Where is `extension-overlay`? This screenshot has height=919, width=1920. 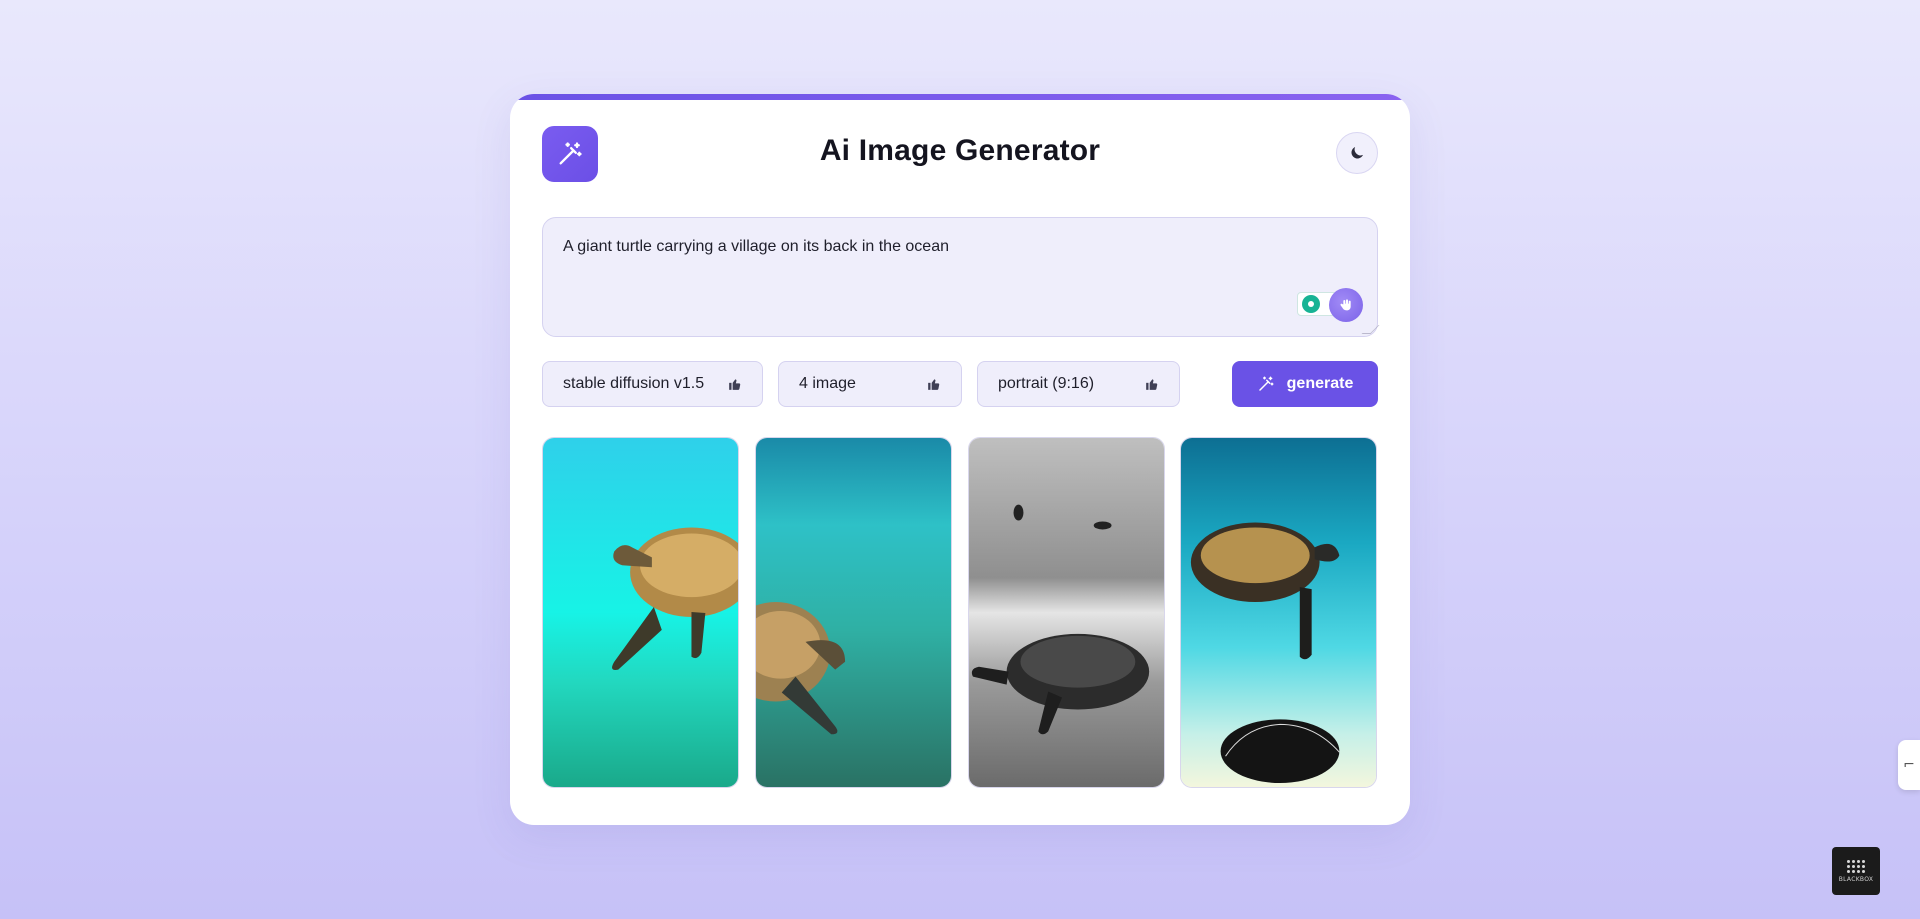 extension-overlay is located at coordinates (1330, 306).